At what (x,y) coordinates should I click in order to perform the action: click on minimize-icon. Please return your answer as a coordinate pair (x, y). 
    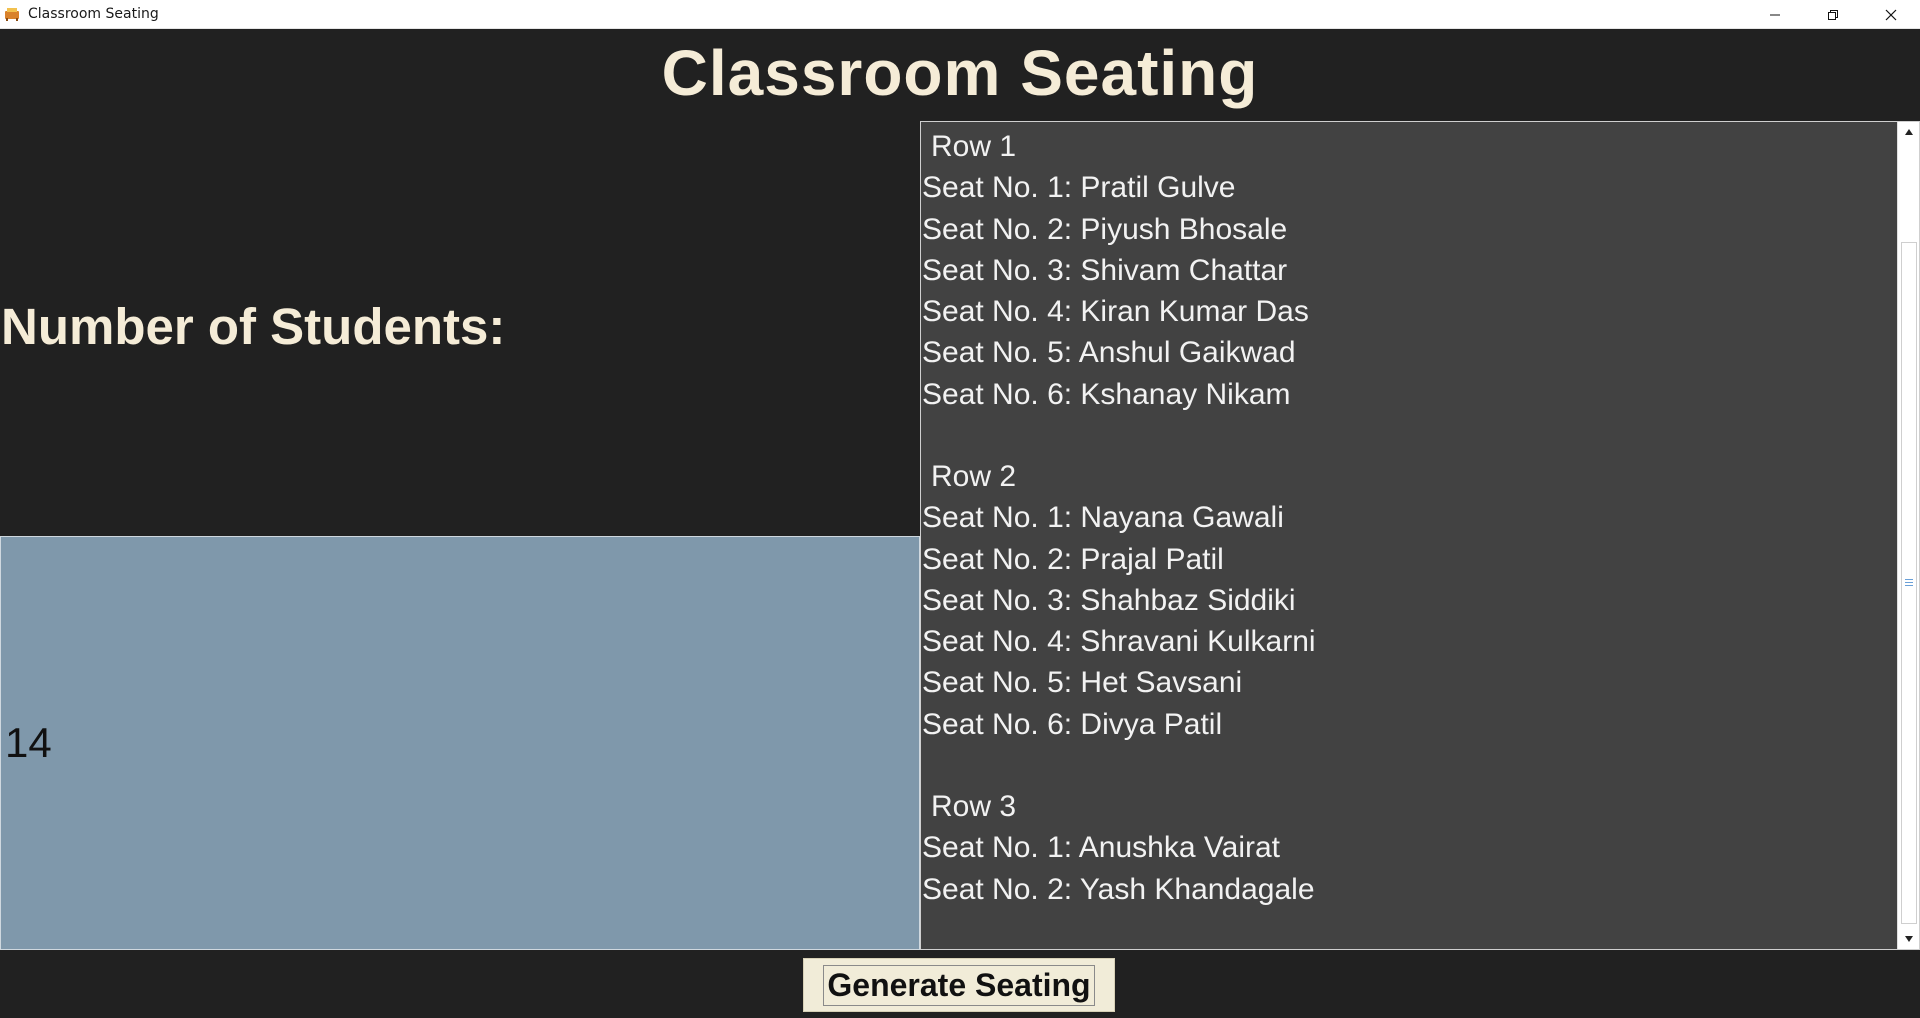
    Looking at the image, I should click on (1775, 14).